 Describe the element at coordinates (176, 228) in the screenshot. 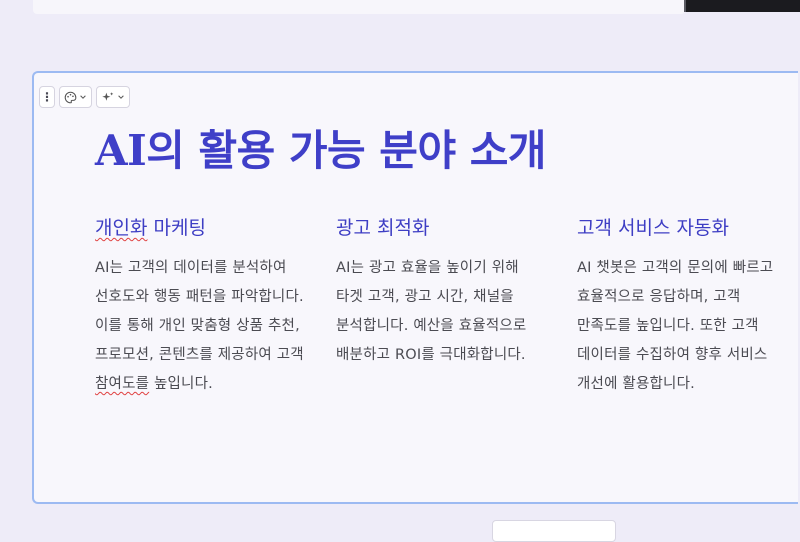

I see `heading-text: 마케팅` at that location.